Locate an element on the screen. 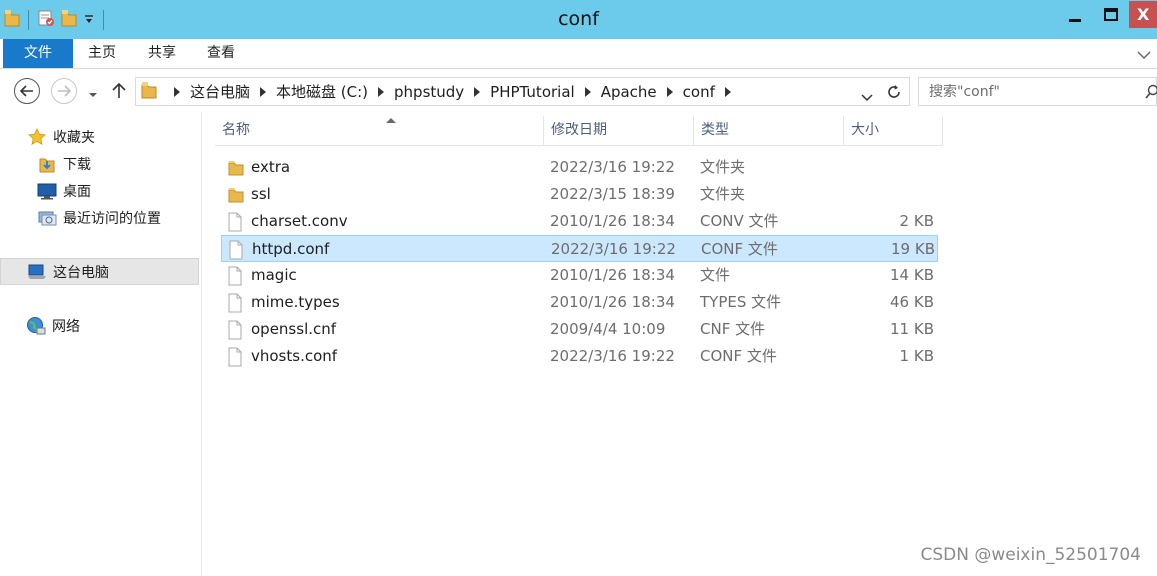 Image resolution: width=1157 pixels, height=576 pixels. file-row: vhosts.conf 2022/3/16 19:22 CONF 文件 1 KB is located at coordinates (579, 356).